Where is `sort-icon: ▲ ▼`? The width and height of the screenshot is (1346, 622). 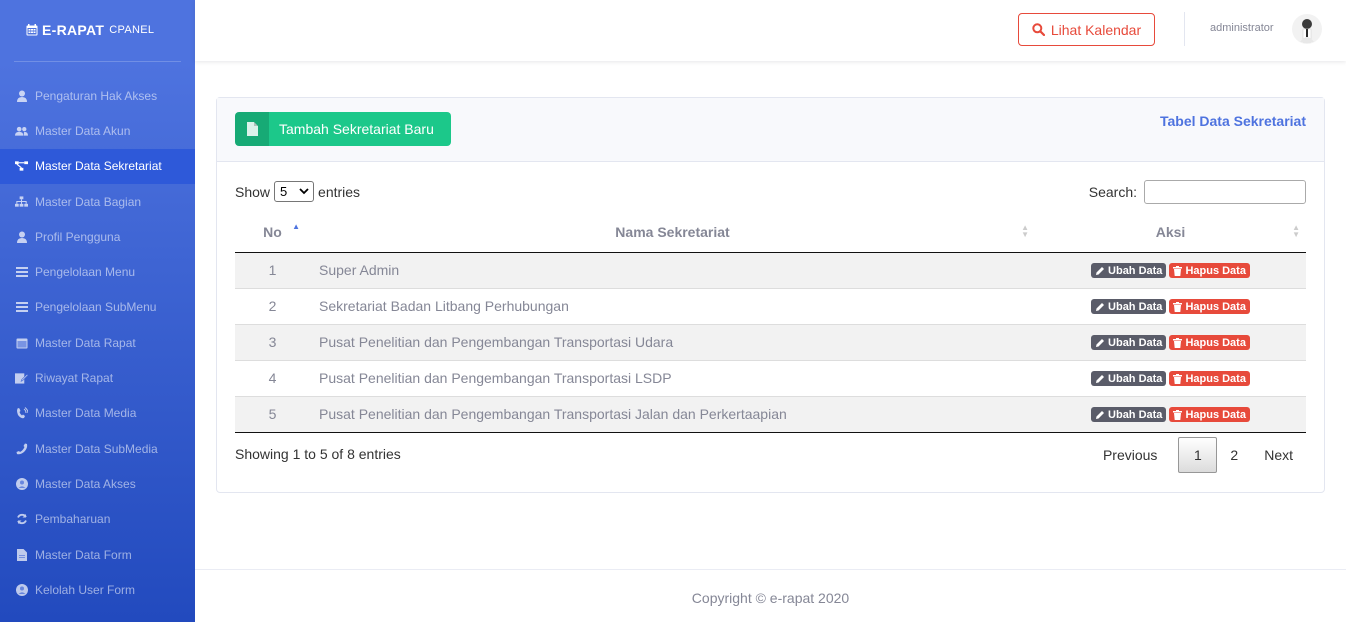
sort-icon: ▲ ▼ is located at coordinates (1296, 231).